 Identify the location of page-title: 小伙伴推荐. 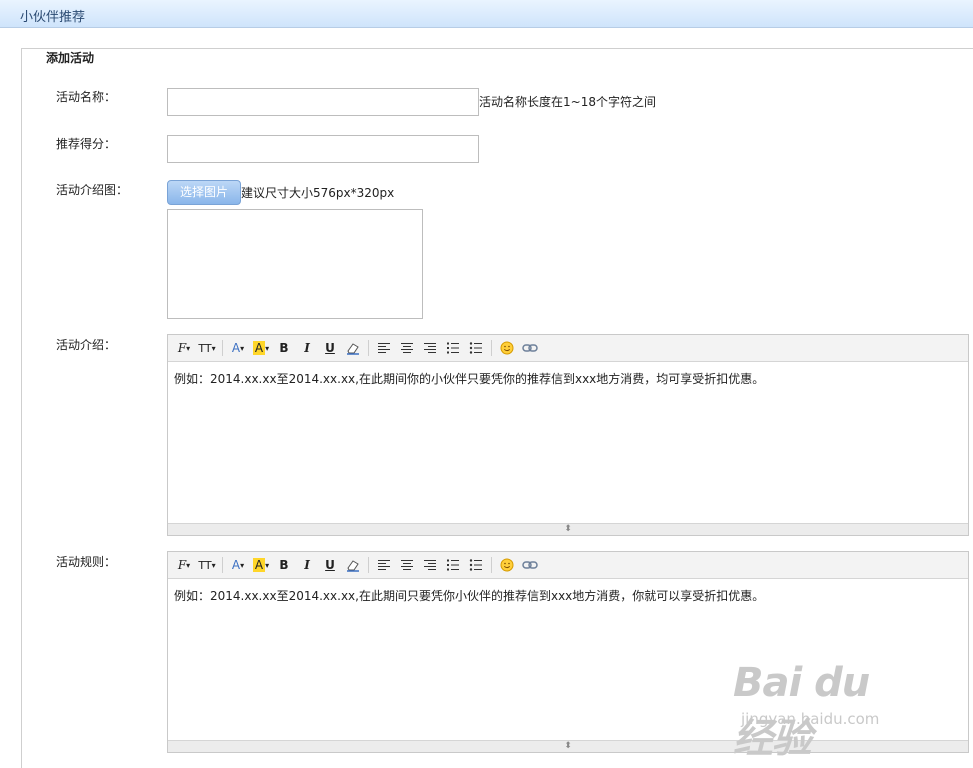
(53, 17).